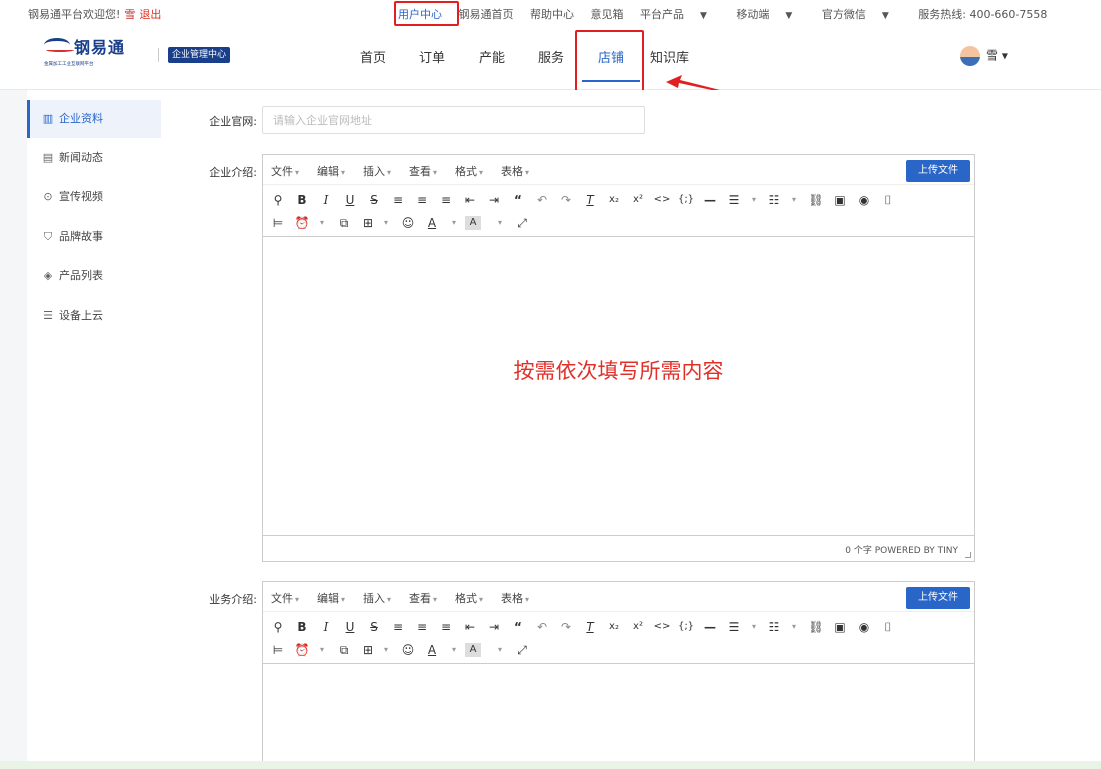  Describe the element at coordinates (611, 56) in the screenshot. I see `nav-store: 店铺` at that location.